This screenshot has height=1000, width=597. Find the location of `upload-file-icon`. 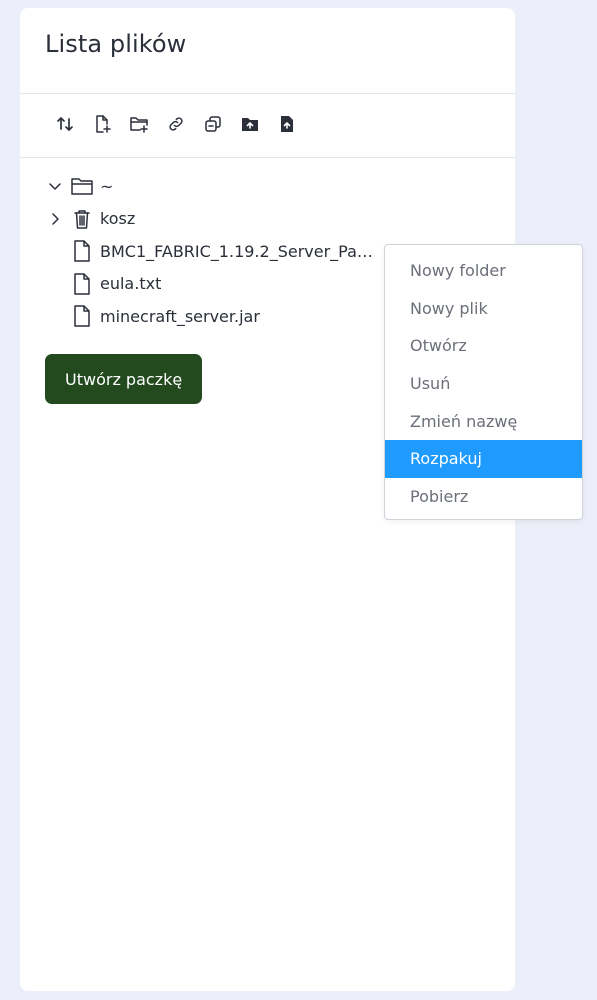

upload-file-icon is located at coordinates (287, 126).